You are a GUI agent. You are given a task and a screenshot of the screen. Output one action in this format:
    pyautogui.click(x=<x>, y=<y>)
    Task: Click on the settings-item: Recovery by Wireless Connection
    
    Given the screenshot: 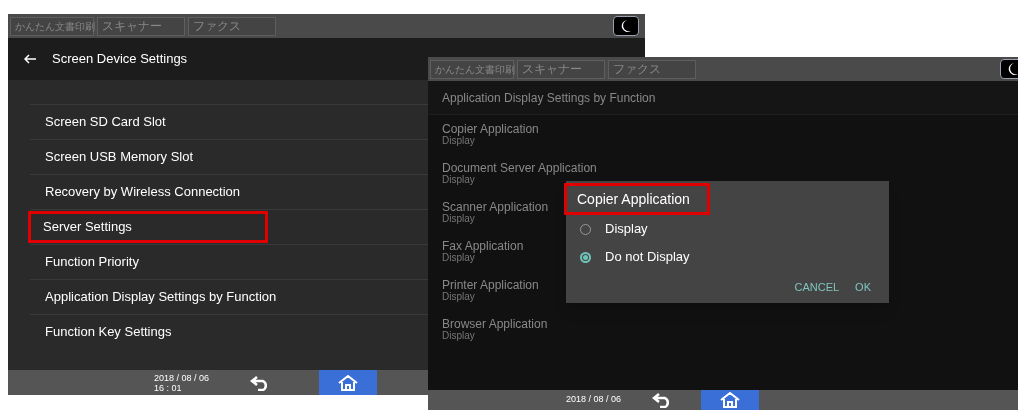 What is the action you would take?
    pyautogui.click(x=143, y=192)
    